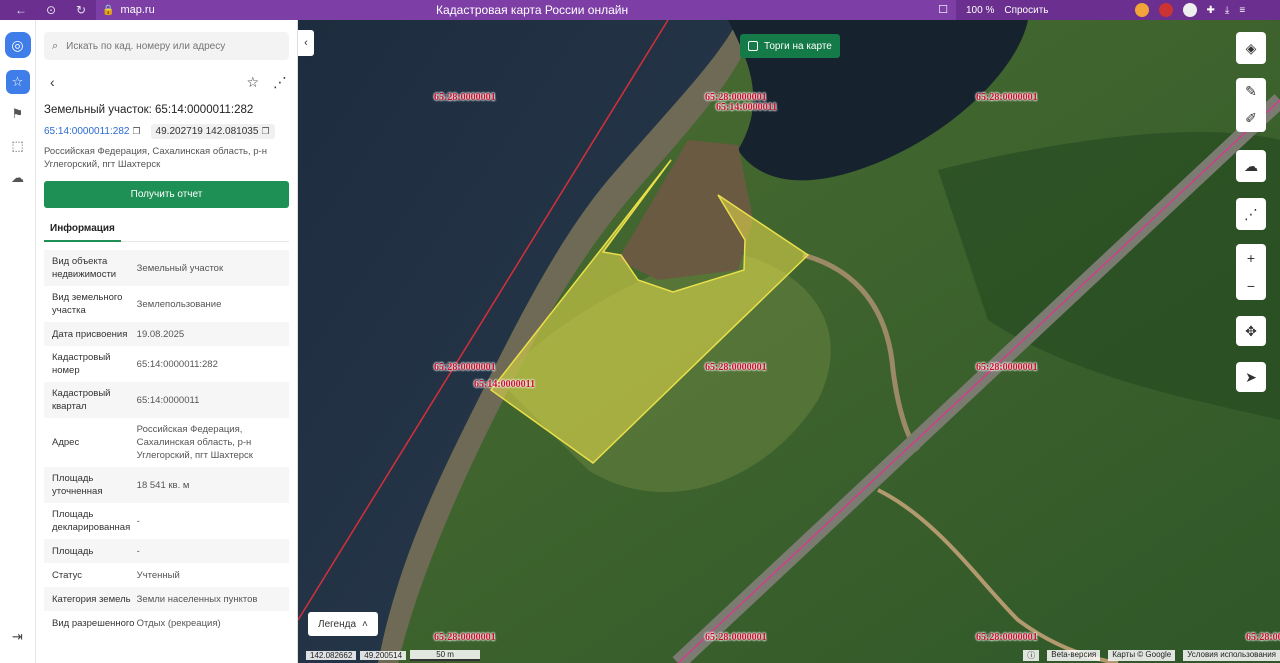 Image resolution: width=1280 pixels, height=663 pixels. I want to click on back-arrow-icon: ←, so click(21, 10).